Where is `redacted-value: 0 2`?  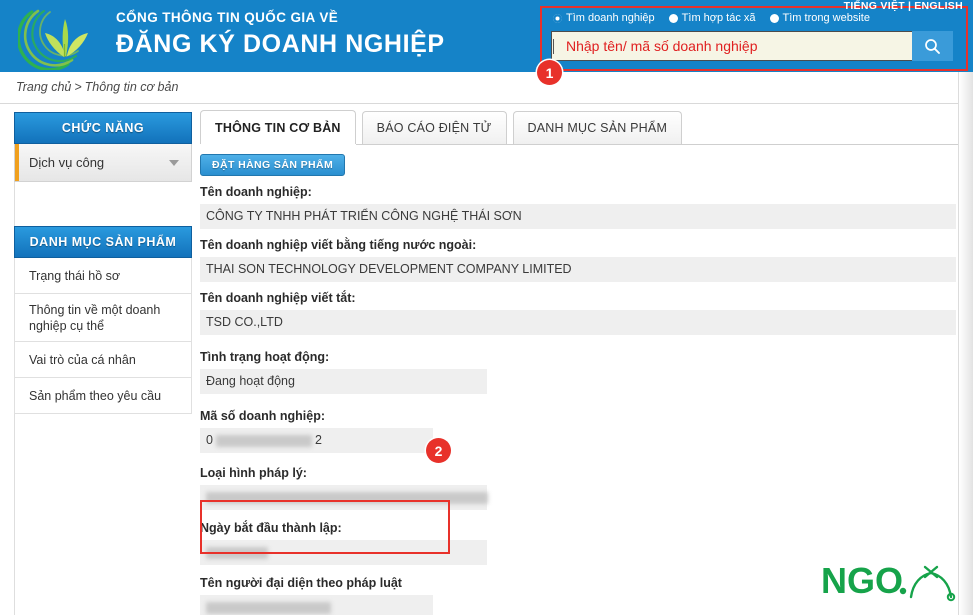 redacted-value: 0 2 is located at coordinates (316, 440).